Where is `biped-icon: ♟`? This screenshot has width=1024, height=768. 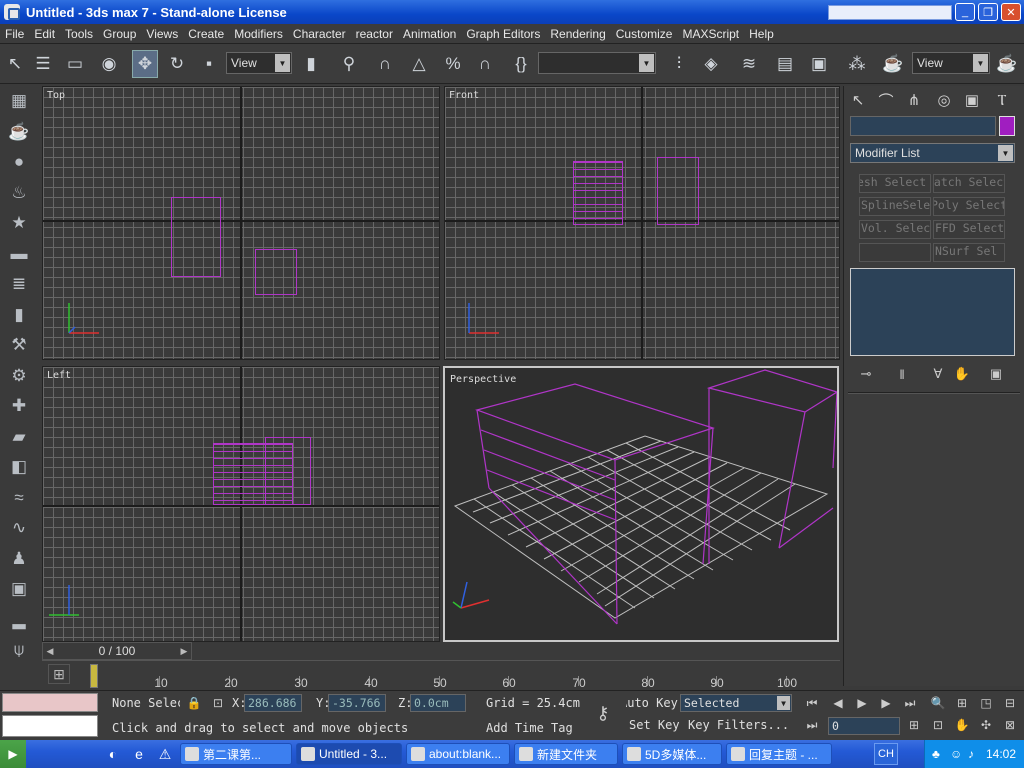
biped-icon: ♟ is located at coordinates (19, 559).